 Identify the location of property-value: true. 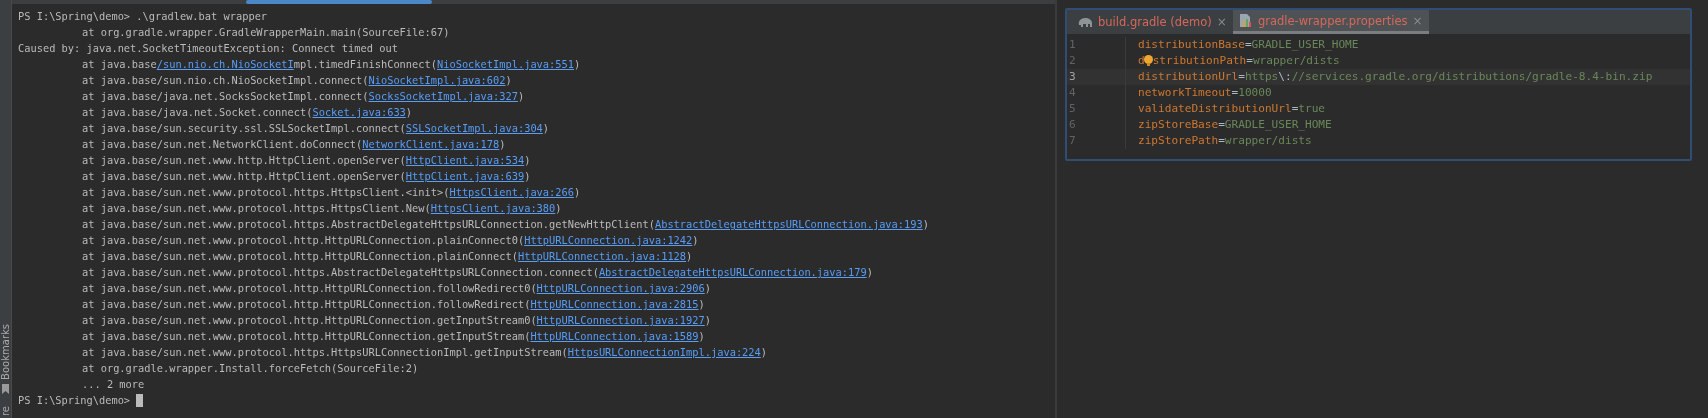
(1312, 109).